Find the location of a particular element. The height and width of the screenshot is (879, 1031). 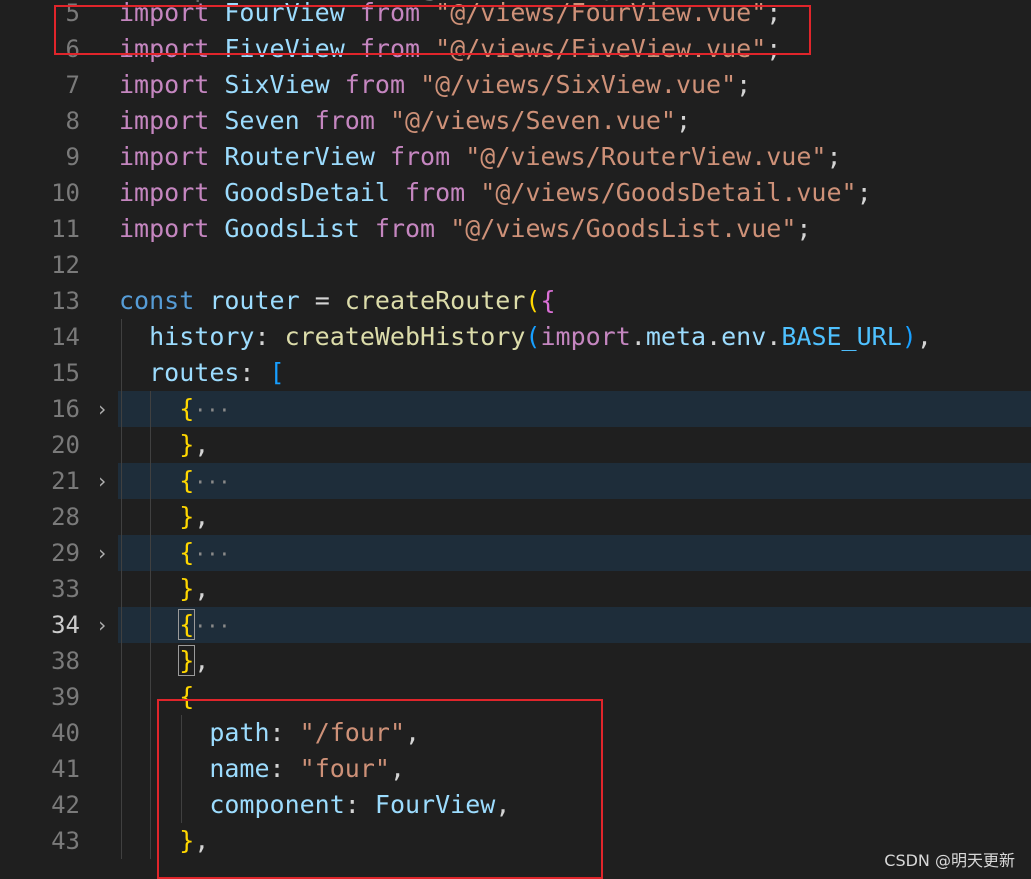

line-number: 33 is located at coordinates (65, 589).